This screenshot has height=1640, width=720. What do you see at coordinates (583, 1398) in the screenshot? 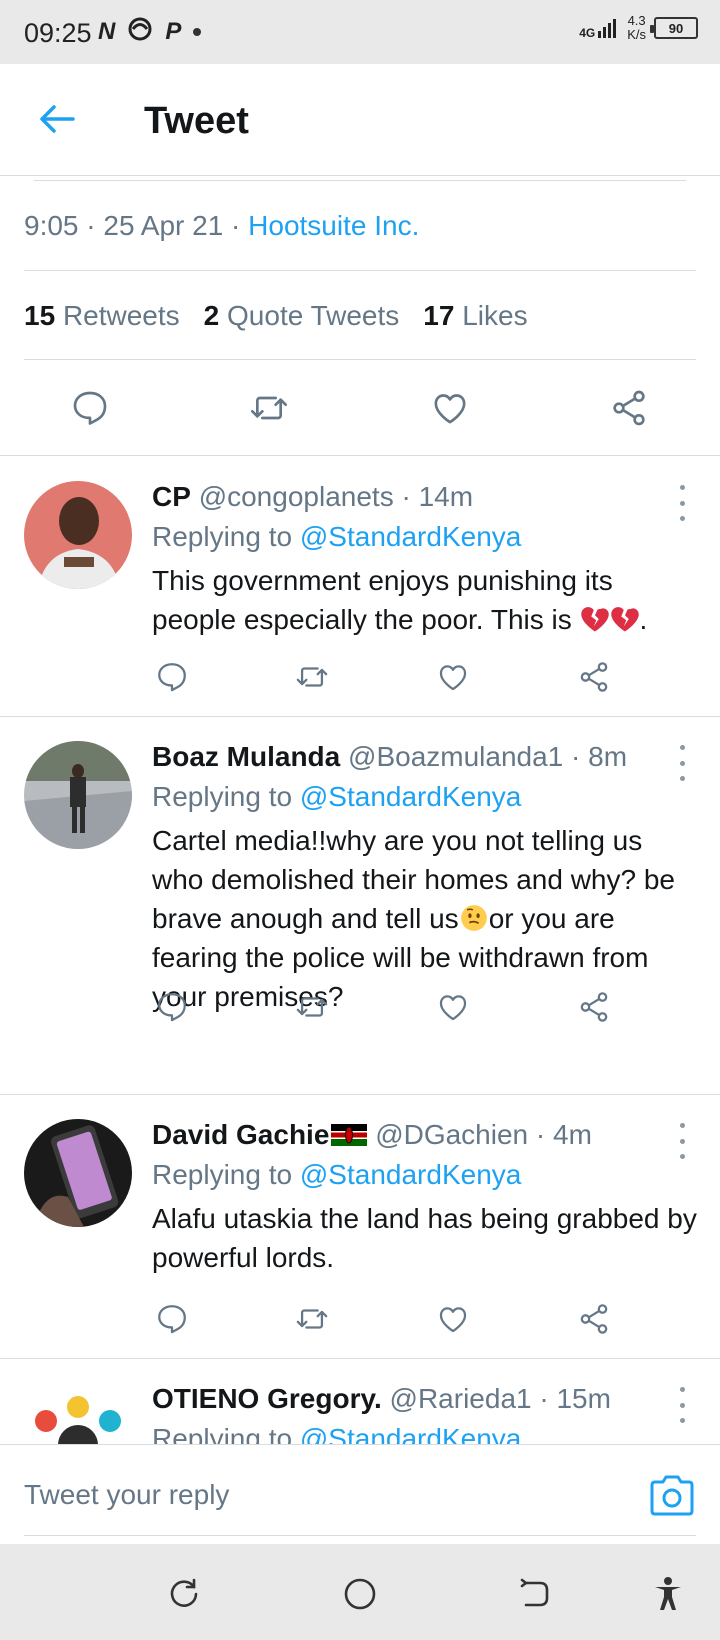
I see `reply-age: 15m` at bounding box center [583, 1398].